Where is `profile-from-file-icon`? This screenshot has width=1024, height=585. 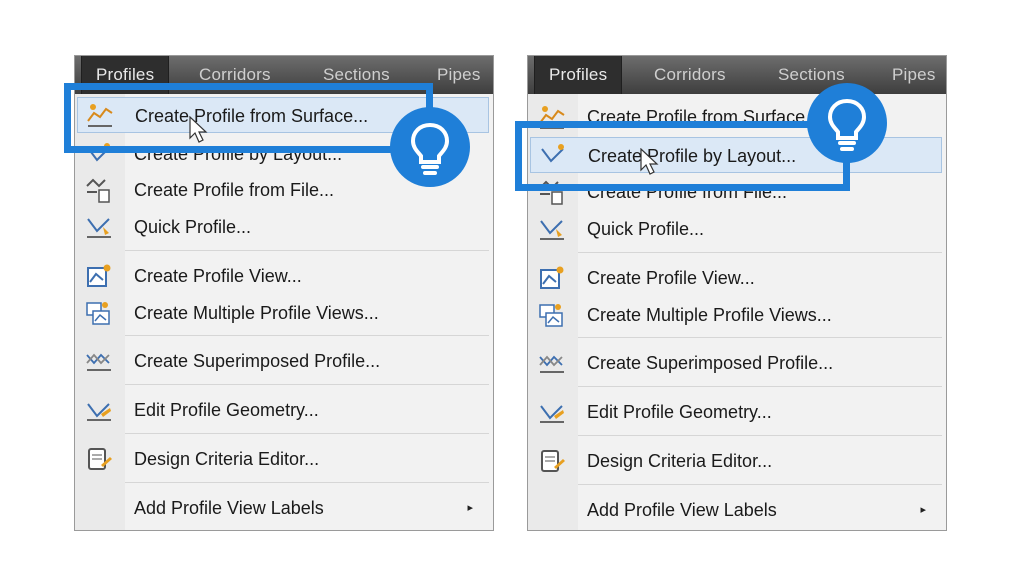
profile-from-file-icon is located at coordinates (98, 190).